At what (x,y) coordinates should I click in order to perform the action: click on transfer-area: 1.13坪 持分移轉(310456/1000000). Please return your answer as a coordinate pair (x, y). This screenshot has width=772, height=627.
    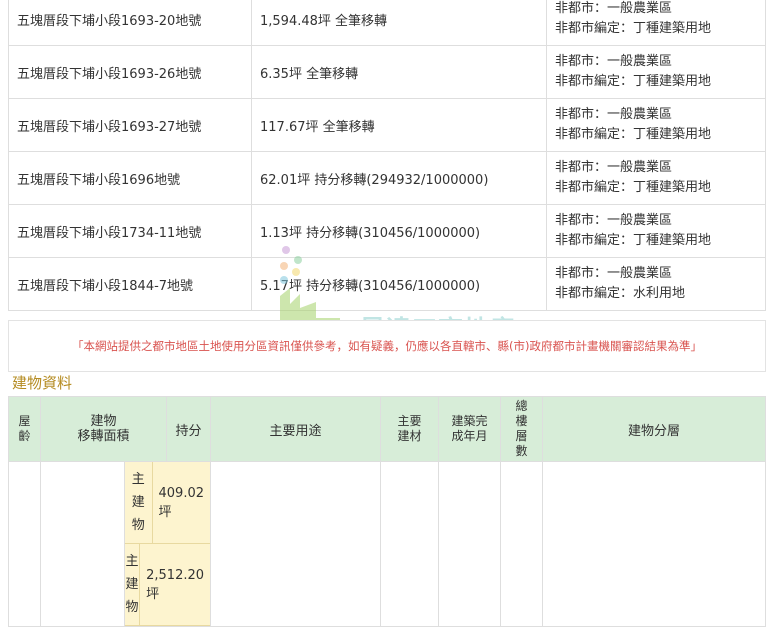
    Looking at the image, I should click on (399, 231).